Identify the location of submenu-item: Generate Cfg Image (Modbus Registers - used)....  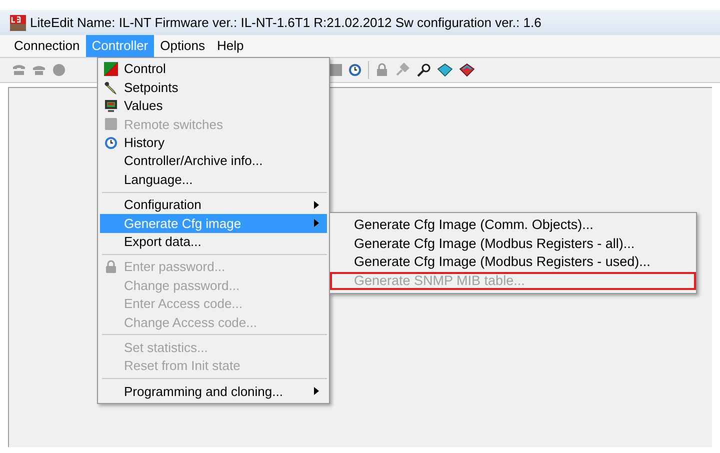
(513, 262).